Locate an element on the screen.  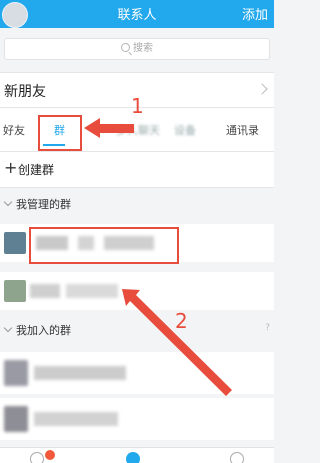
section-joined-label: 我加入的群 is located at coordinates (43, 330).